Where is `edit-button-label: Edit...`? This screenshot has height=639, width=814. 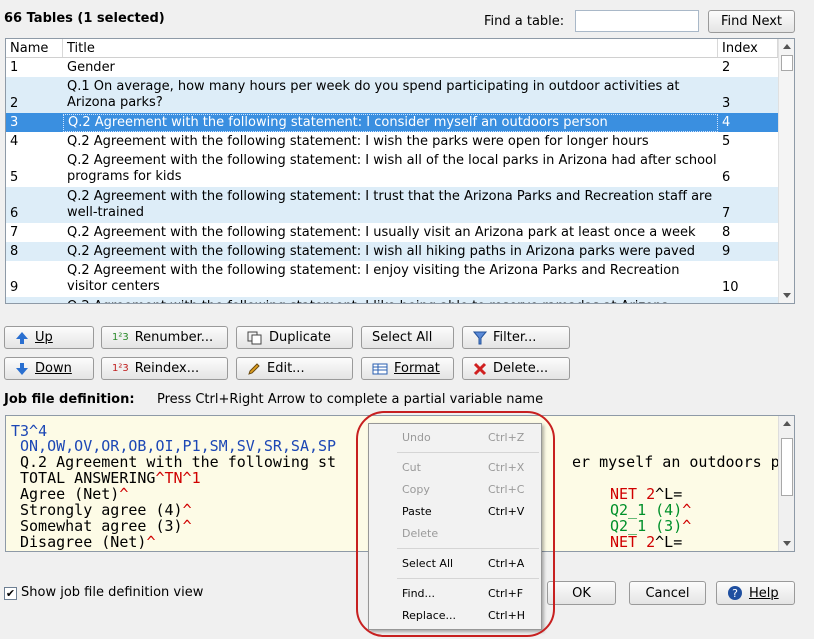
edit-button-label: Edit... is located at coordinates (286, 368).